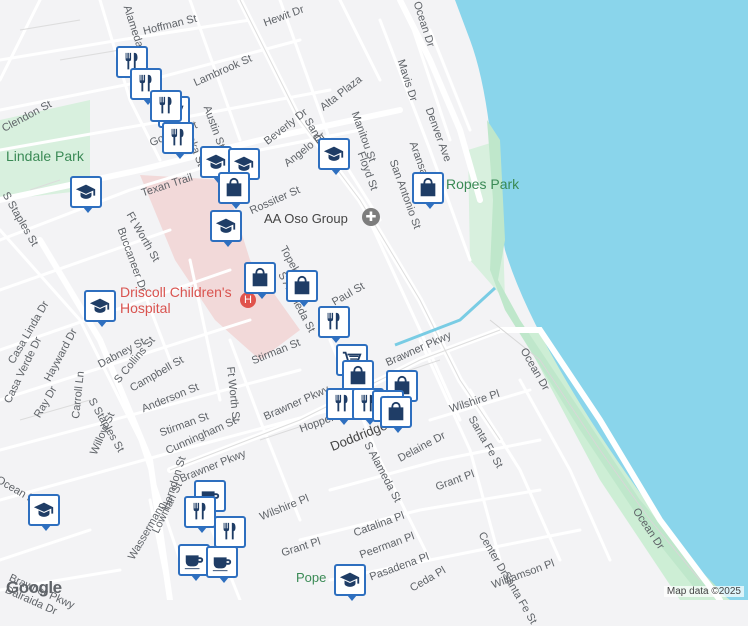 This screenshot has height=626, width=748. I want to click on poi-label-aa-oso: AA Oso Group, so click(306, 218).